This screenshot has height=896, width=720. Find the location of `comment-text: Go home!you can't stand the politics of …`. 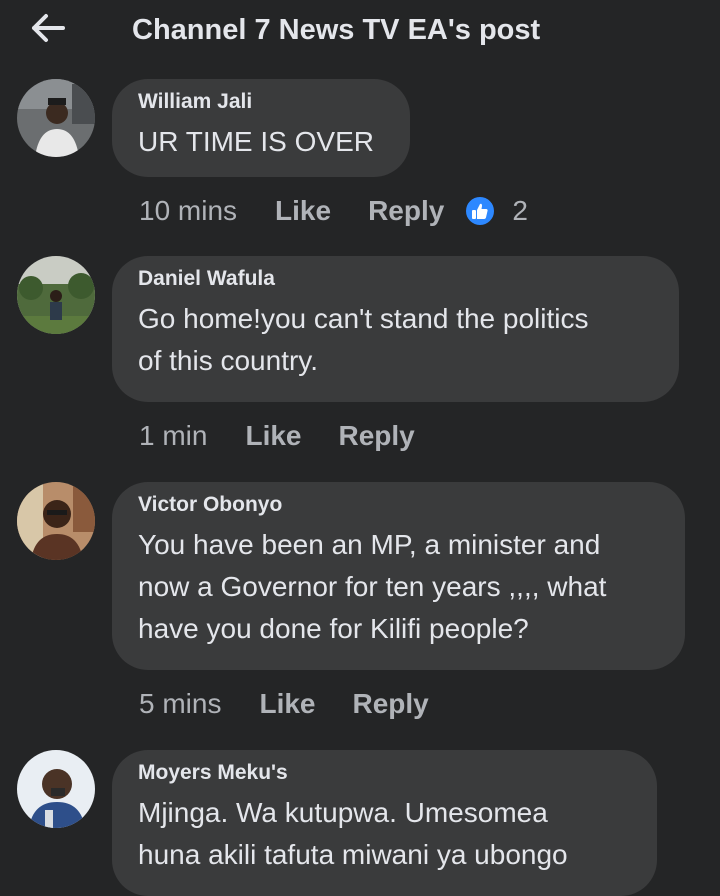

comment-text: Go home!you can't stand the politics of … is located at coordinates (363, 339).